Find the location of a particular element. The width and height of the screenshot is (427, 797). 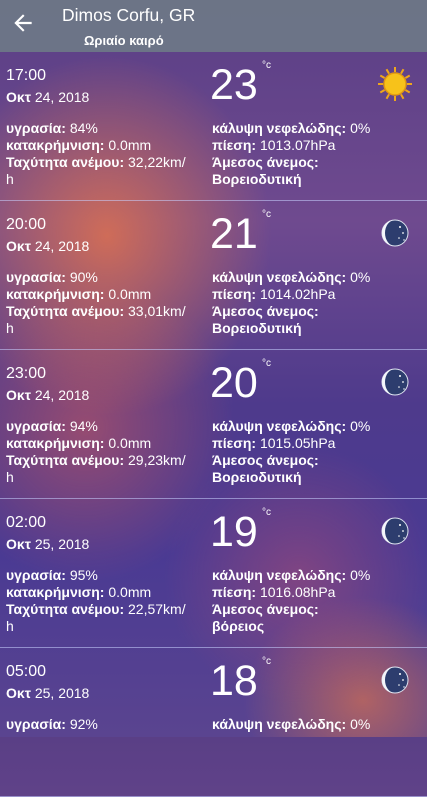

humidity-row: υγρασία: 84% is located at coordinates (52, 128).